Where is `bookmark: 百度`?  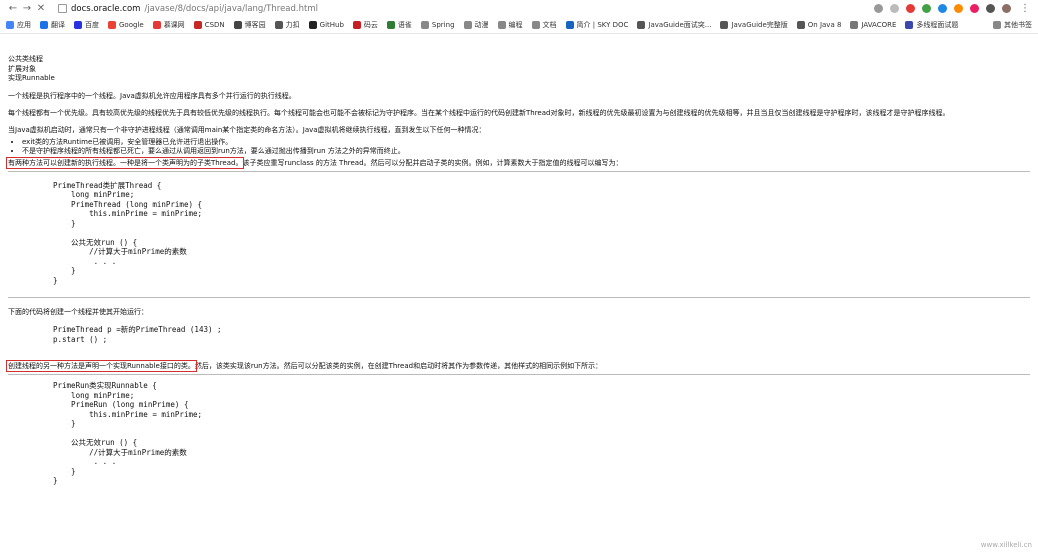 bookmark: 百度 is located at coordinates (86, 25).